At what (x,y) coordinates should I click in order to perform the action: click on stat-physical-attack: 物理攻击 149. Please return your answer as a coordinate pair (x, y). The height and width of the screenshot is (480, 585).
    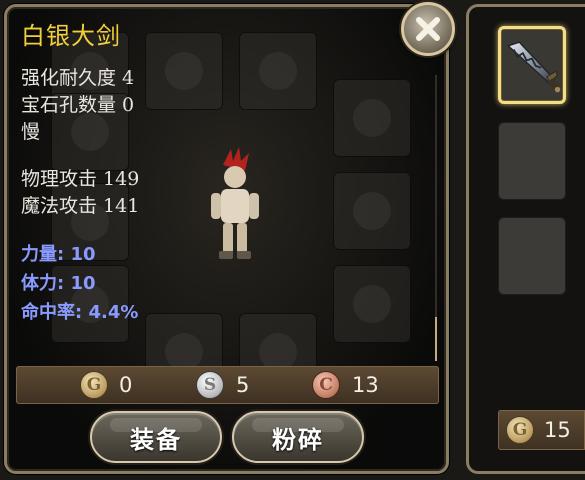
    Looking at the image, I should click on (80, 179).